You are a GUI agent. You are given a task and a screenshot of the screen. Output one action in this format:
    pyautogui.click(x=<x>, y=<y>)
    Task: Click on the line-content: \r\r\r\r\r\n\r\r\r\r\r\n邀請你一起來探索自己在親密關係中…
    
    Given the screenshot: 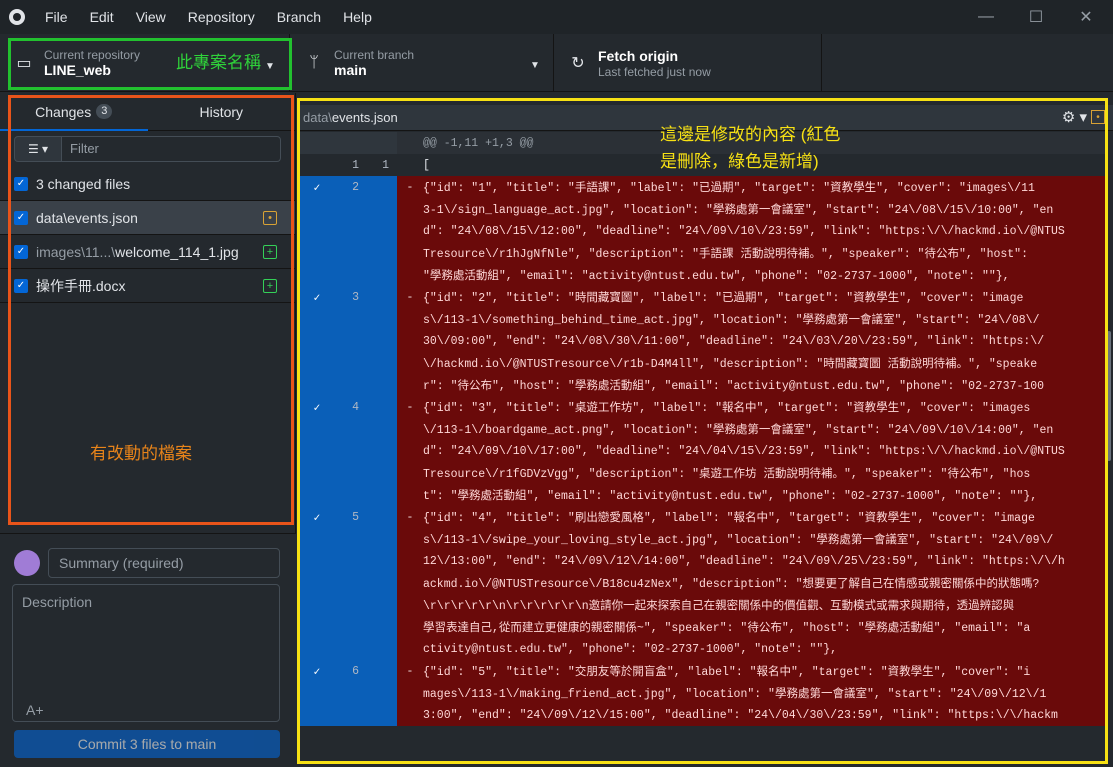 What is the action you would take?
    pyautogui.click(x=751, y=605)
    